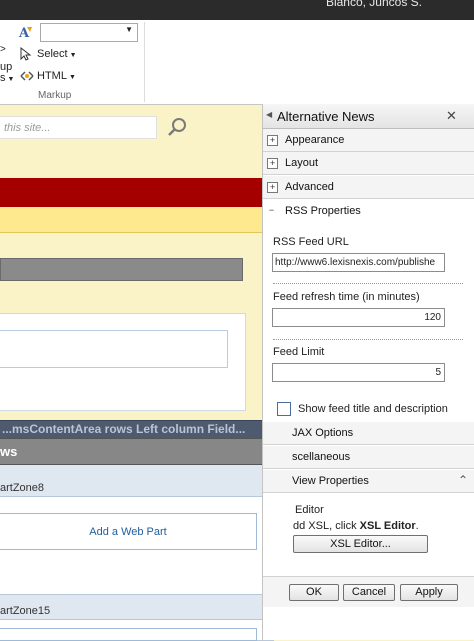 The height and width of the screenshot is (641, 474). I want to click on cancel-button: Cancel, so click(369, 592).